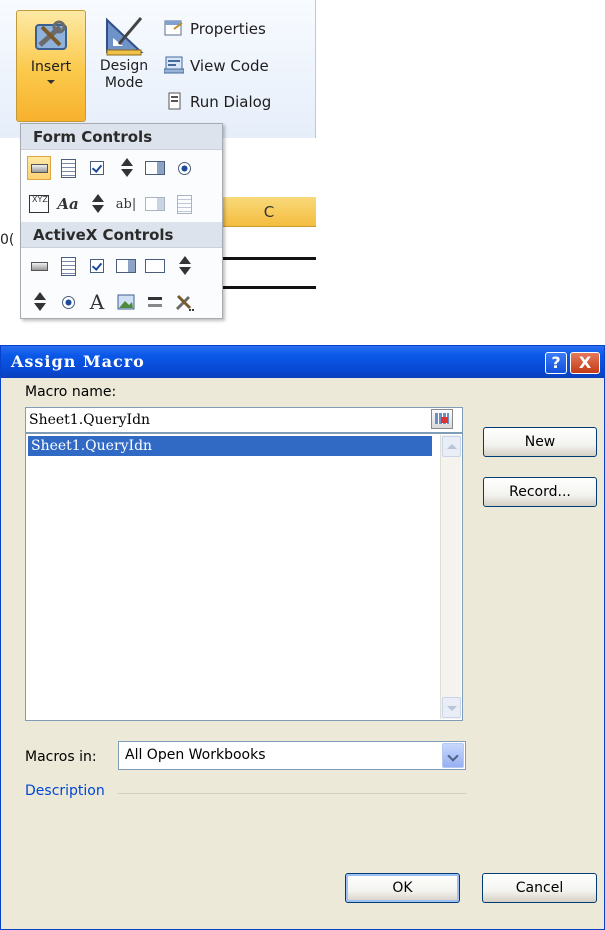 Image resolution: width=605 pixels, height=930 pixels. I want to click on toggle-button-icon, so click(155, 302).